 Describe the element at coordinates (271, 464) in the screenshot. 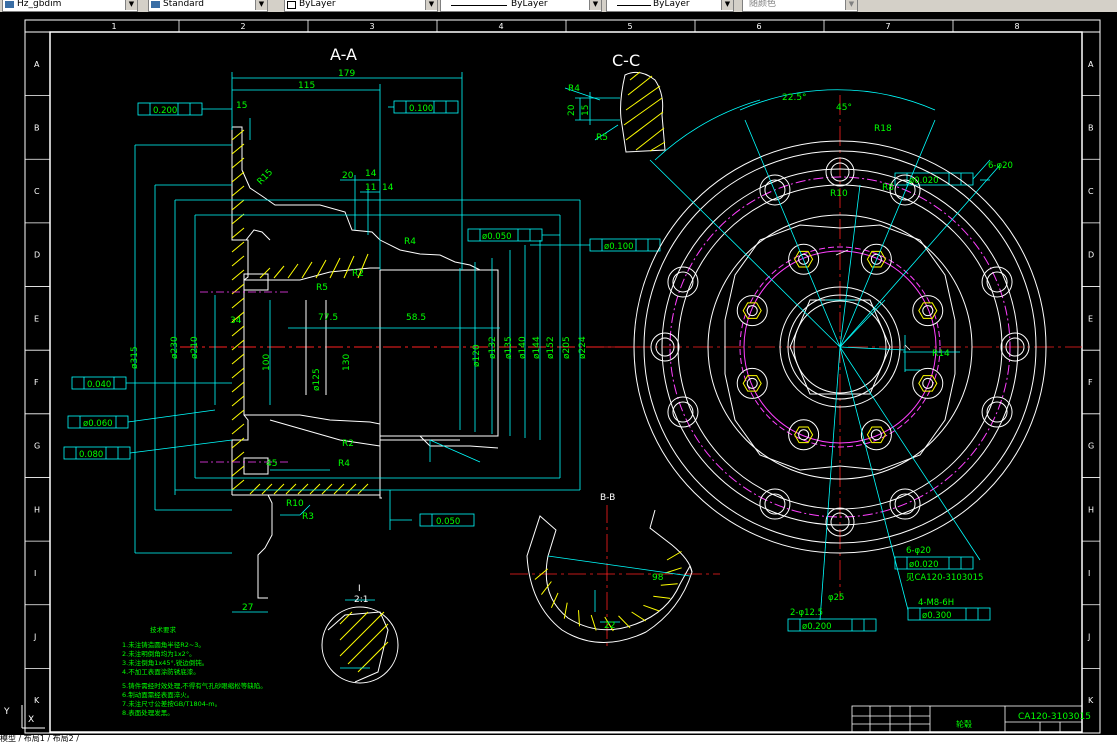

I see `dim-45: 45` at that location.